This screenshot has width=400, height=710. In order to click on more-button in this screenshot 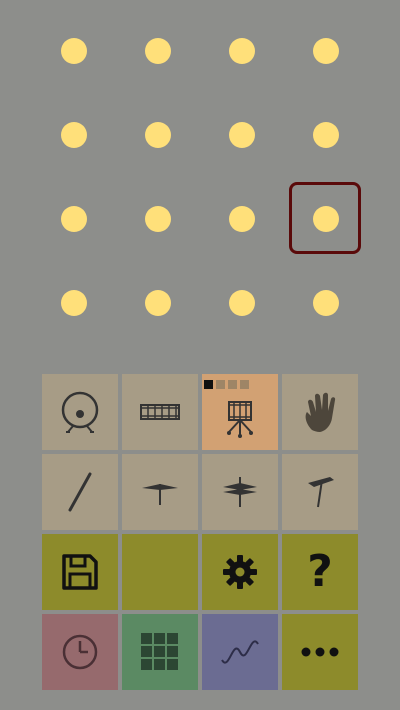, I will do `click(320, 652)`.